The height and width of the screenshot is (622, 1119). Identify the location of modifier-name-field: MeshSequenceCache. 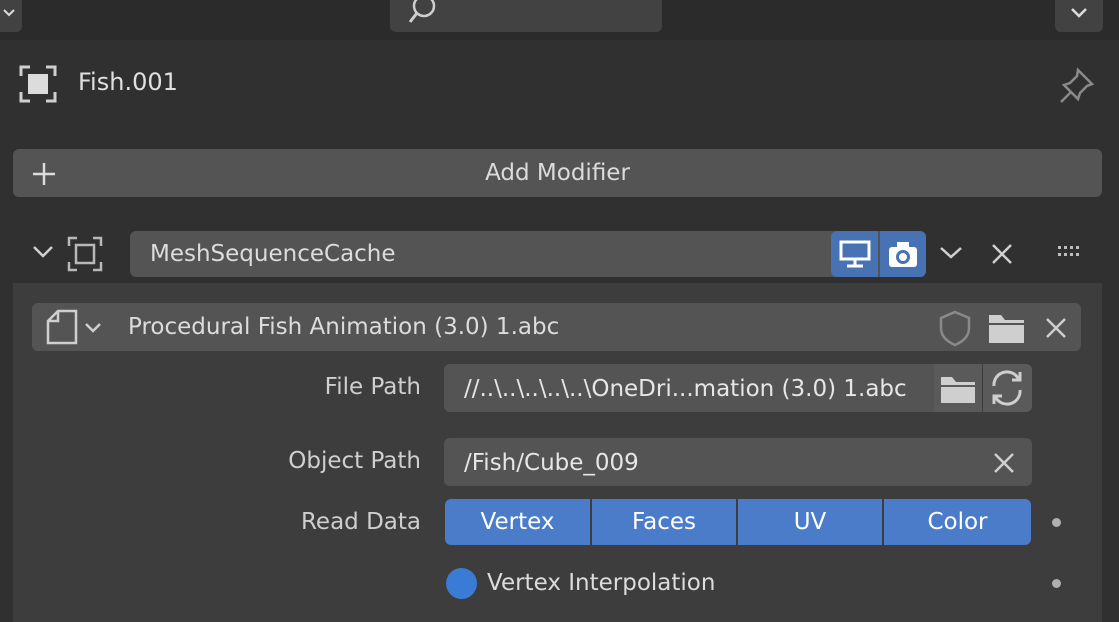
(528, 254).